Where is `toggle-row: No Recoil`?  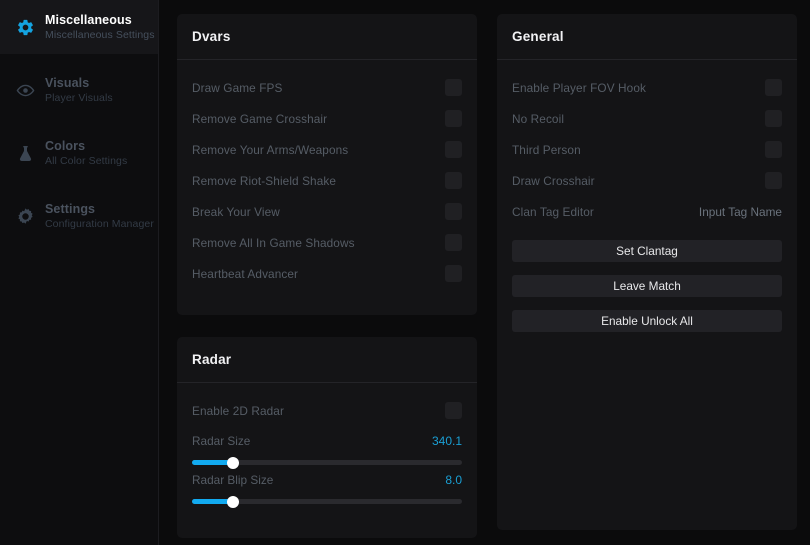
toggle-row: No Recoil is located at coordinates (647, 118).